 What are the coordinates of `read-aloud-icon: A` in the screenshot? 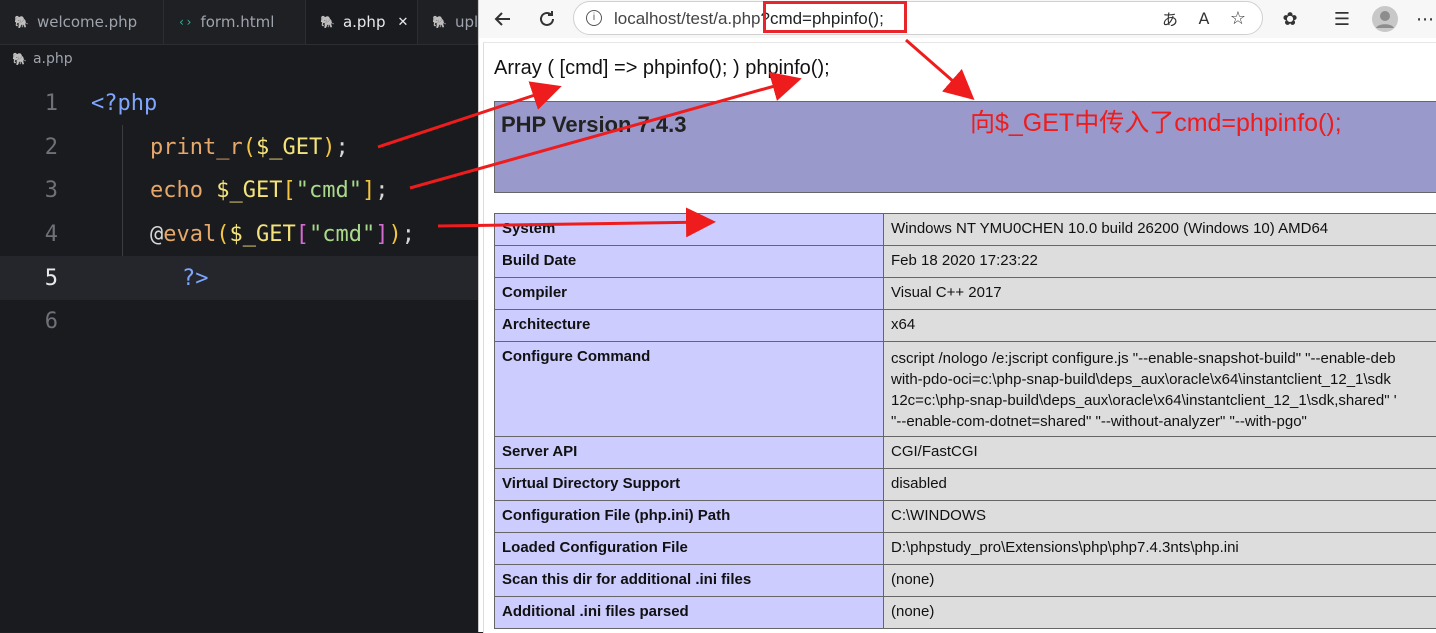 It's located at (1204, 18).